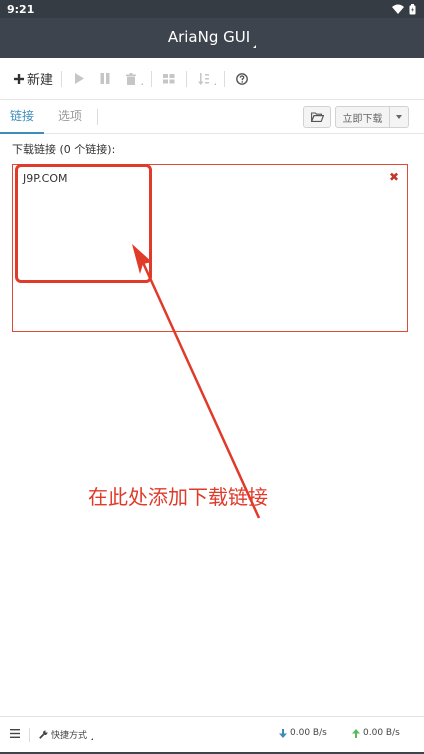 This screenshot has width=424, height=754. Describe the element at coordinates (381, 733) in the screenshot. I see `upload-speed-value: 0.00 B/s` at that location.